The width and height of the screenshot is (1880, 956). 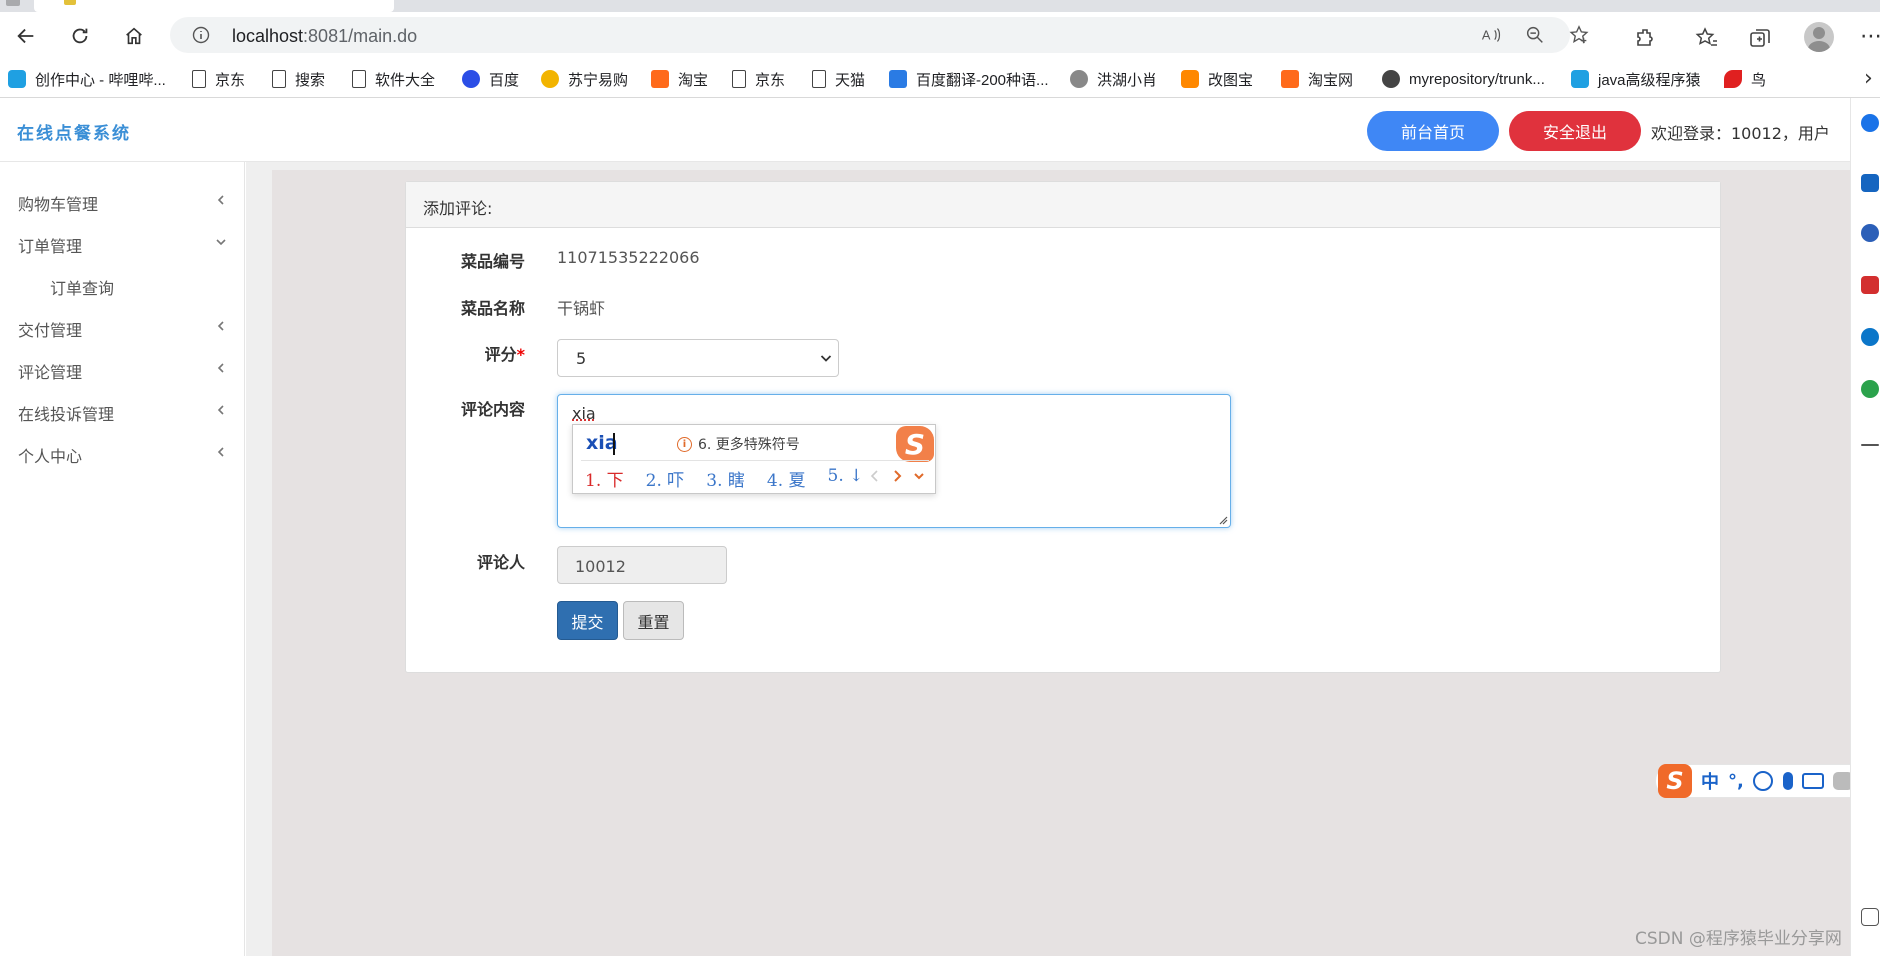 I want to click on suning-icon, so click(x=550, y=79).